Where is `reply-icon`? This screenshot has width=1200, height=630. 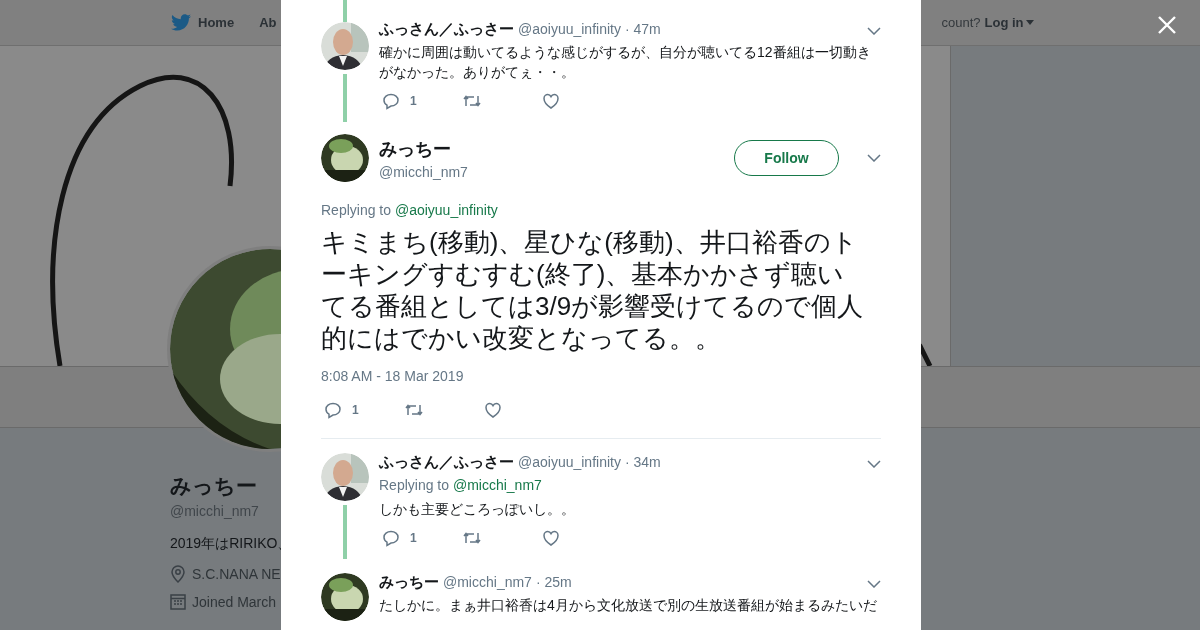 reply-icon is located at coordinates (391, 538).